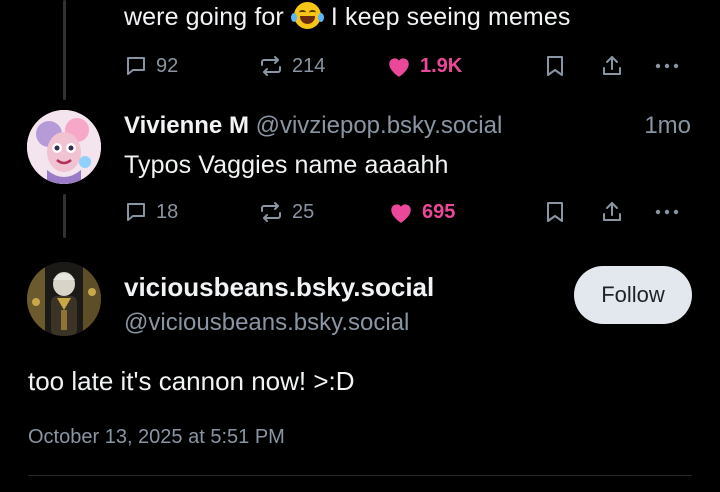  Describe the element at coordinates (667, 126) in the screenshot. I see `post-time: 1mo` at that location.